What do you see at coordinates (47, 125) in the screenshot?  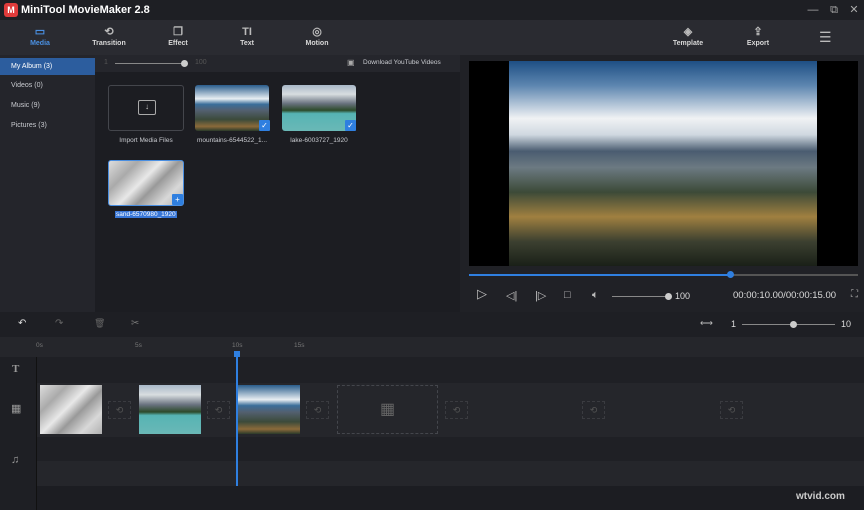 I see `sidebar-item-pictures: Pictures (3)` at bounding box center [47, 125].